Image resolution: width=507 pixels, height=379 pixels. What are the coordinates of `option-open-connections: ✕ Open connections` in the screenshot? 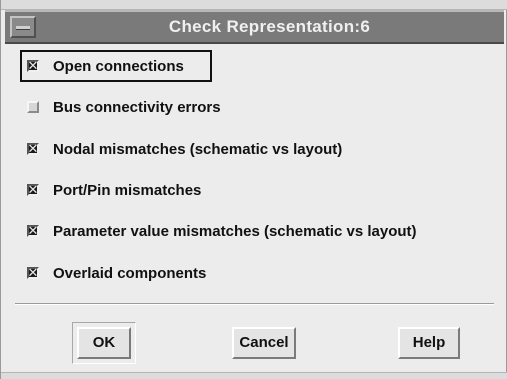 It's located at (105, 66).